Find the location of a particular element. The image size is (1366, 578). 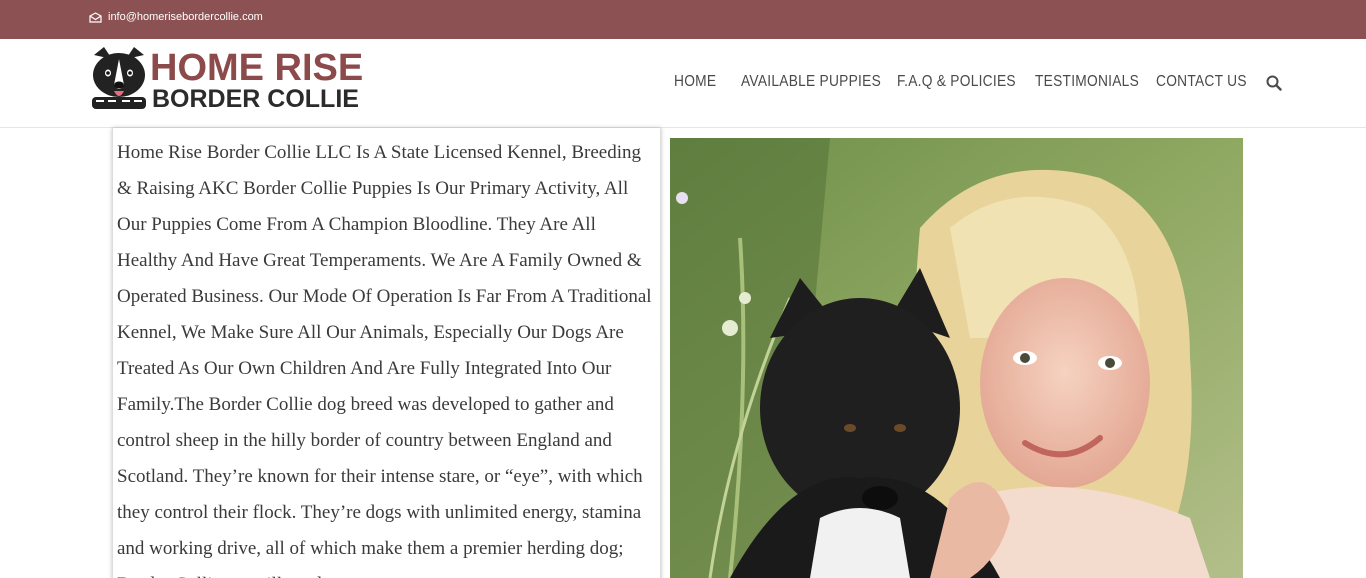

top-bar: info@homerisebordercollie.com is located at coordinates (683, 19).